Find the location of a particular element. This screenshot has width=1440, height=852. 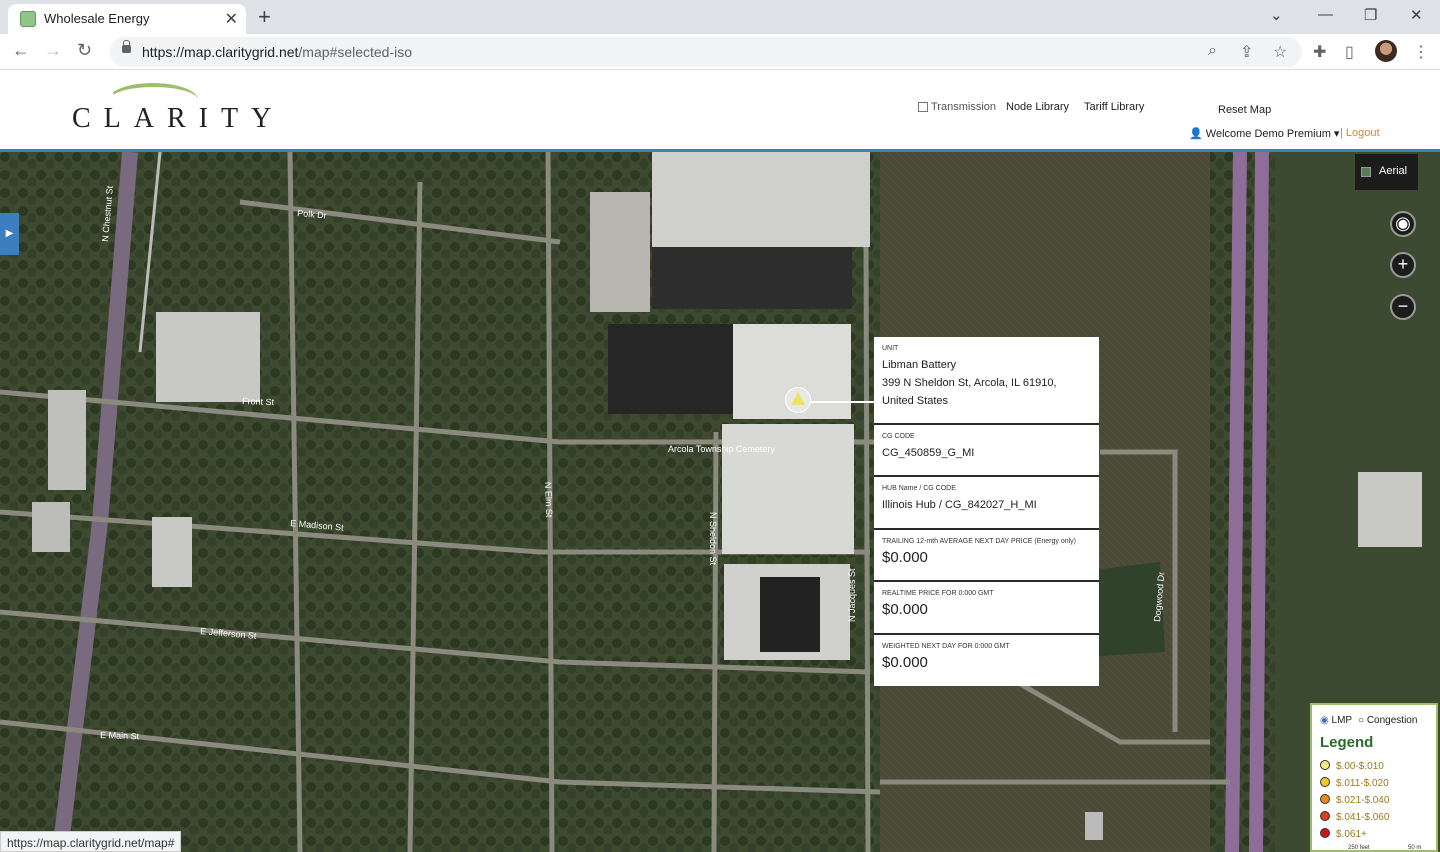

clarity-logo: CLARITY is located at coordinates (185, 107).